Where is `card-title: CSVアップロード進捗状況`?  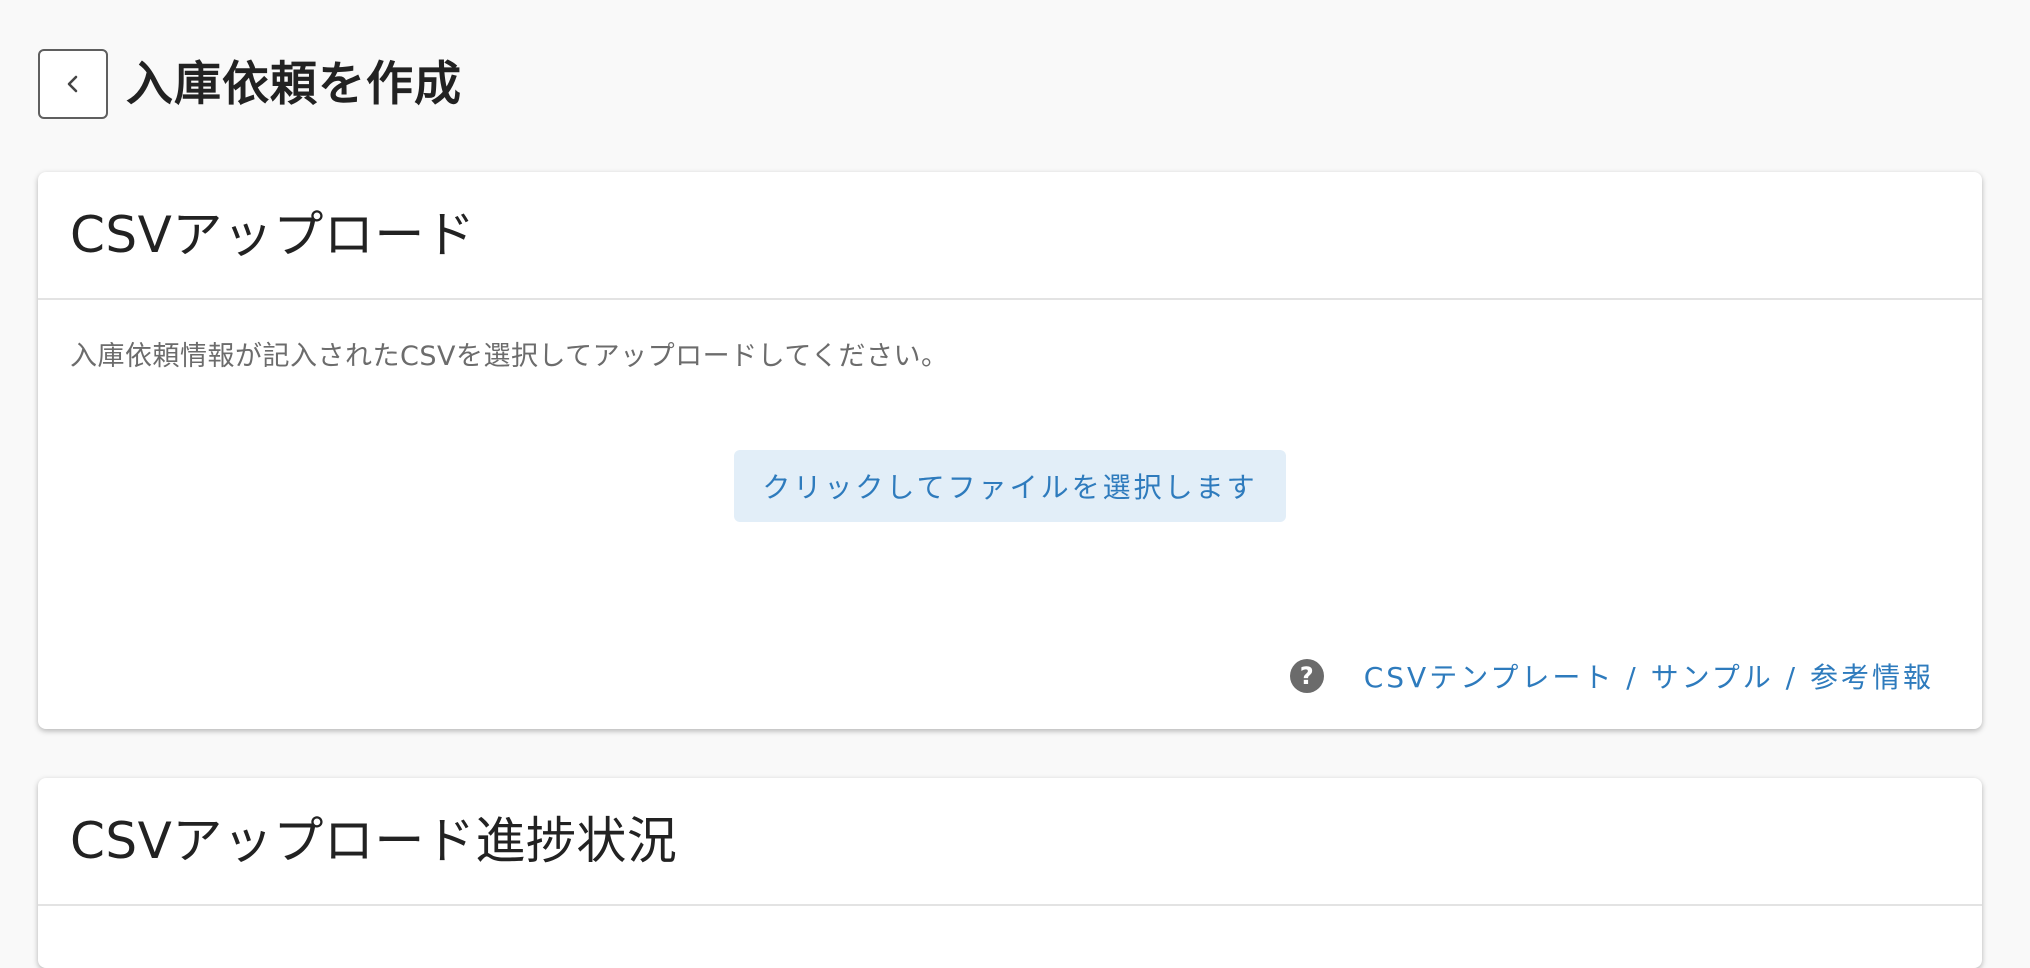 card-title: CSVアップロード進捗状況 is located at coordinates (374, 841).